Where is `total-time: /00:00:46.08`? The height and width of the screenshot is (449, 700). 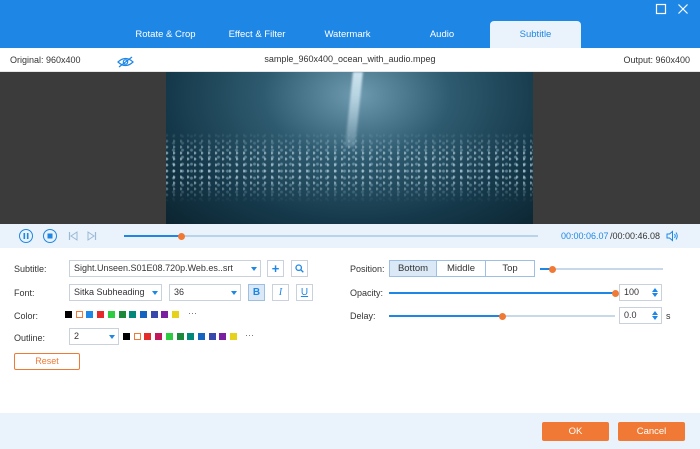 total-time: /00:00:46.08 is located at coordinates (635, 236).